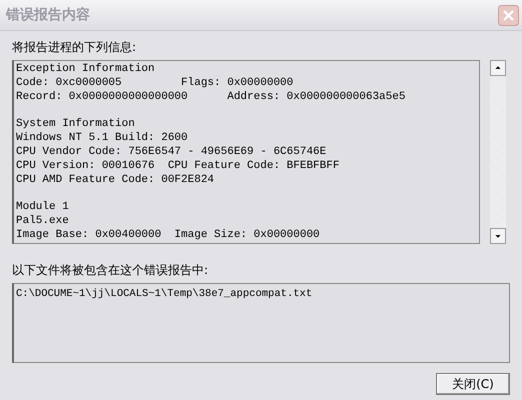 The image size is (522, 400). I want to click on scroll-down-icon, so click(498, 236).